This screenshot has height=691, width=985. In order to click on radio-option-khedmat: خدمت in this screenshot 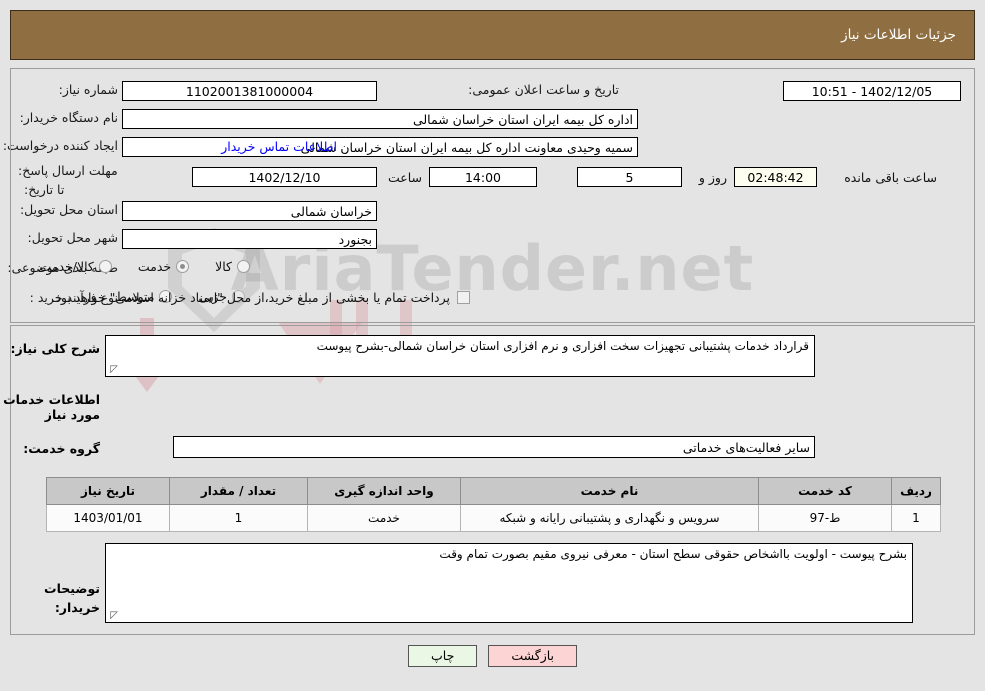, I will do `click(163, 266)`.